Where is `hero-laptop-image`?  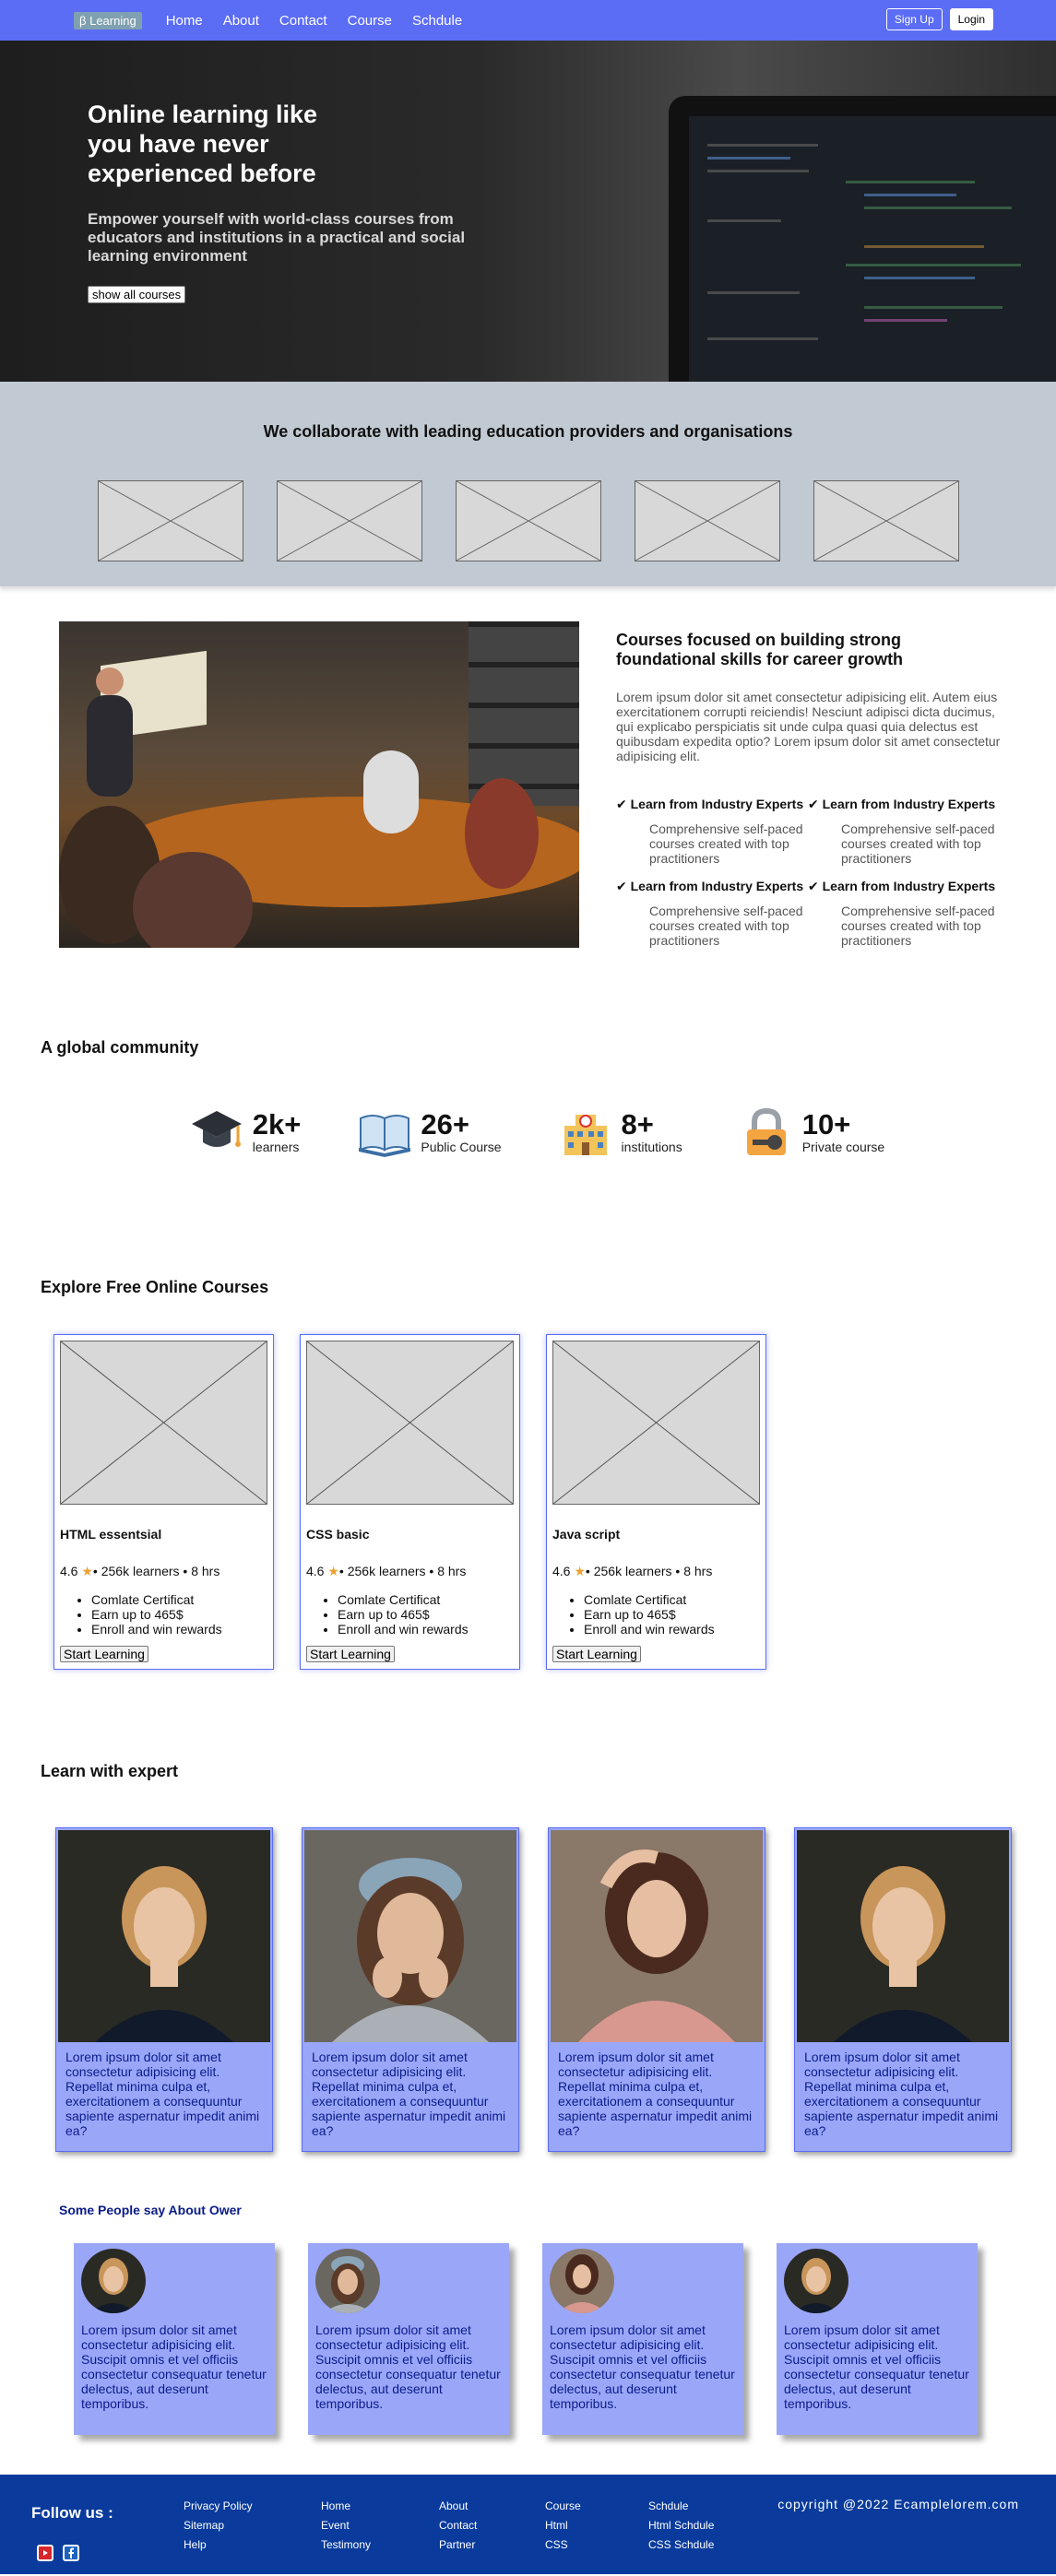
hero-laptop-image is located at coordinates (862, 239).